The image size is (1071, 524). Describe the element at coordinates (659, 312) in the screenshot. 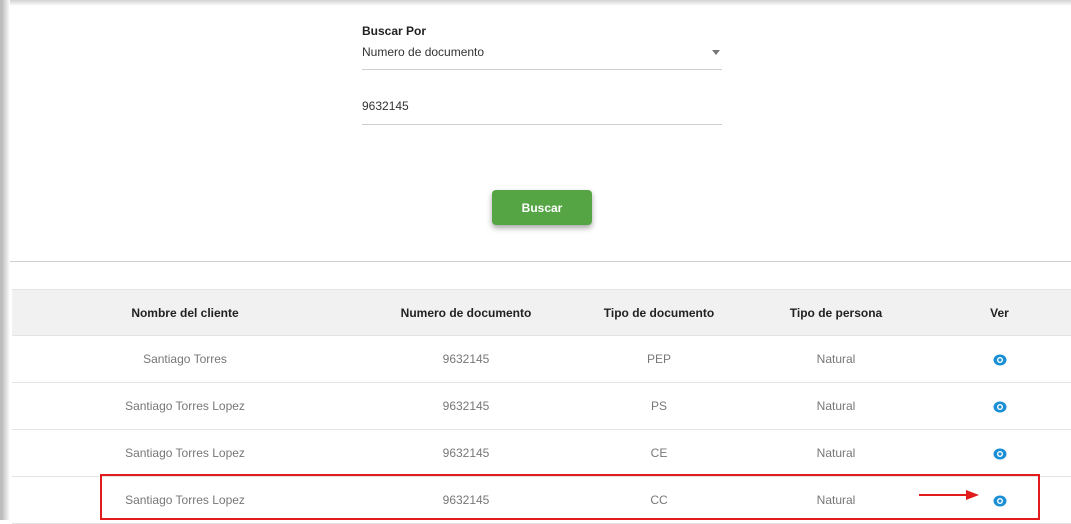

I see `header-document-type: Tipo de documento` at that location.